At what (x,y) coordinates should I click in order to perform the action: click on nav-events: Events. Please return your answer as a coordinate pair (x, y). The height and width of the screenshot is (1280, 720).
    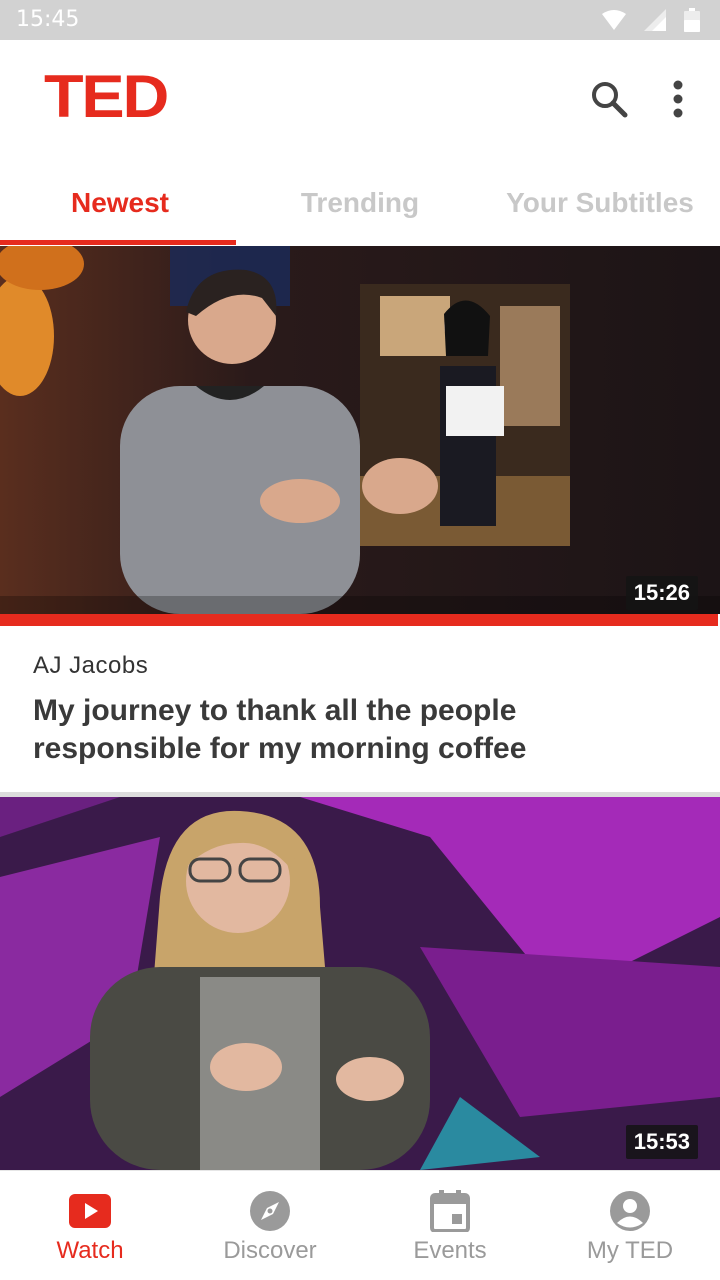
    Looking at the image, I should click on (450, 1225).